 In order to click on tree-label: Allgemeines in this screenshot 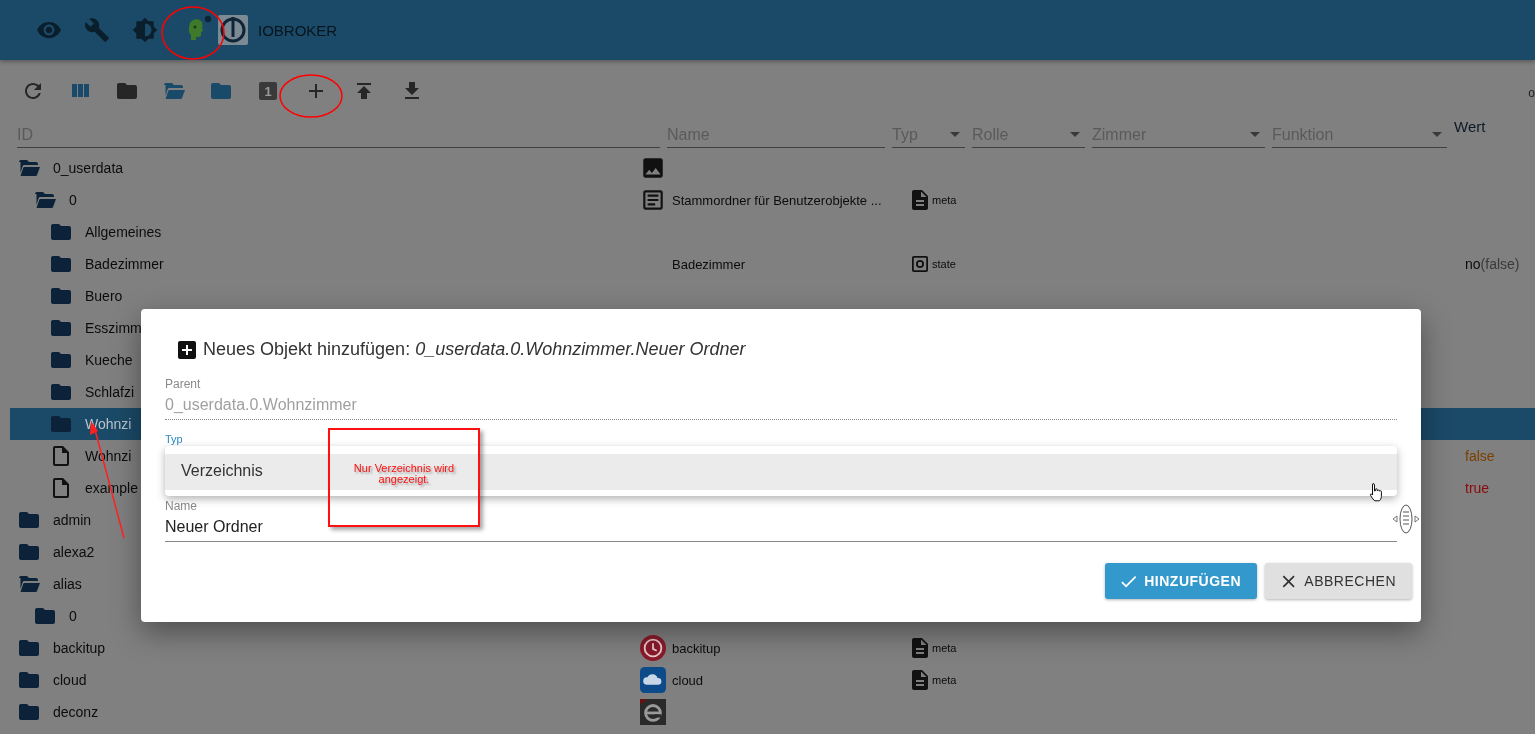, I will do `click(123, 232)`.